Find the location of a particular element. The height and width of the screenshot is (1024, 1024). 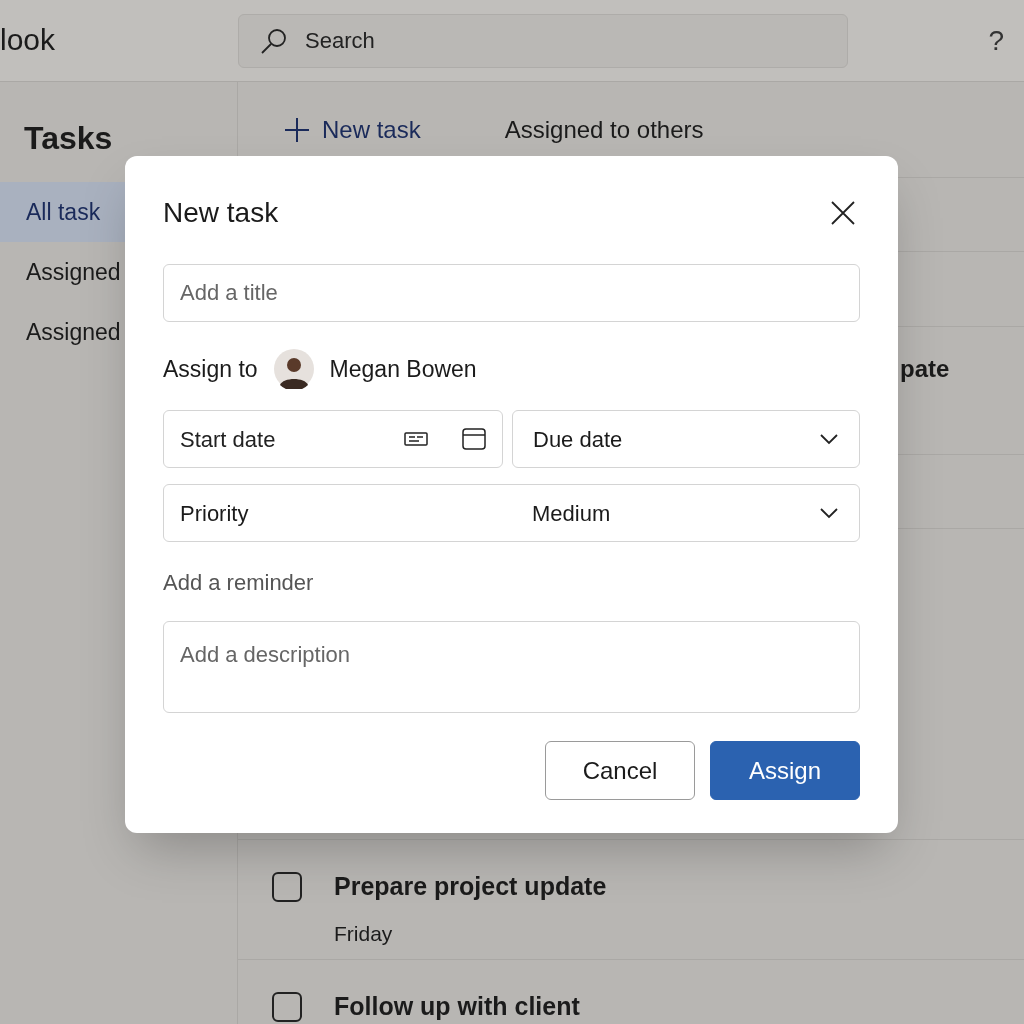

priority-label: Priority is located at coordinates (215, 513).